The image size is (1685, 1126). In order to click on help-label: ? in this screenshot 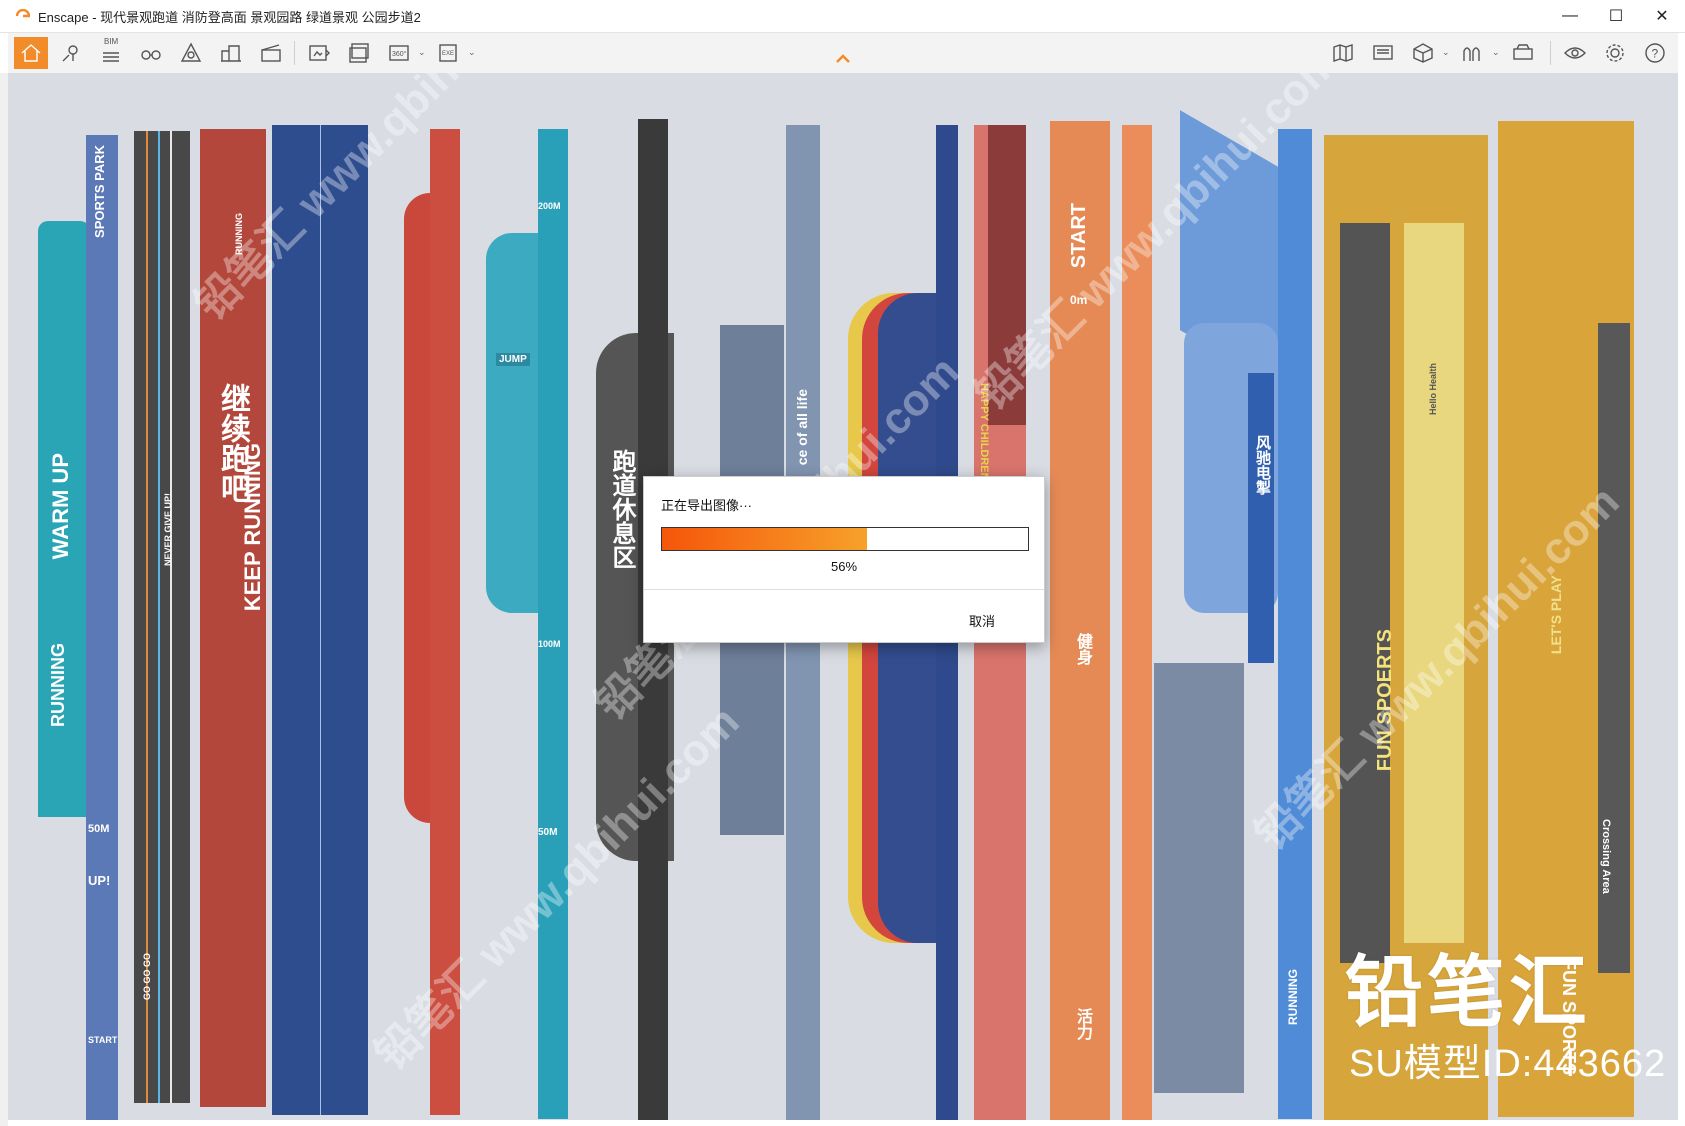, I will do `click(1655, 54)`.